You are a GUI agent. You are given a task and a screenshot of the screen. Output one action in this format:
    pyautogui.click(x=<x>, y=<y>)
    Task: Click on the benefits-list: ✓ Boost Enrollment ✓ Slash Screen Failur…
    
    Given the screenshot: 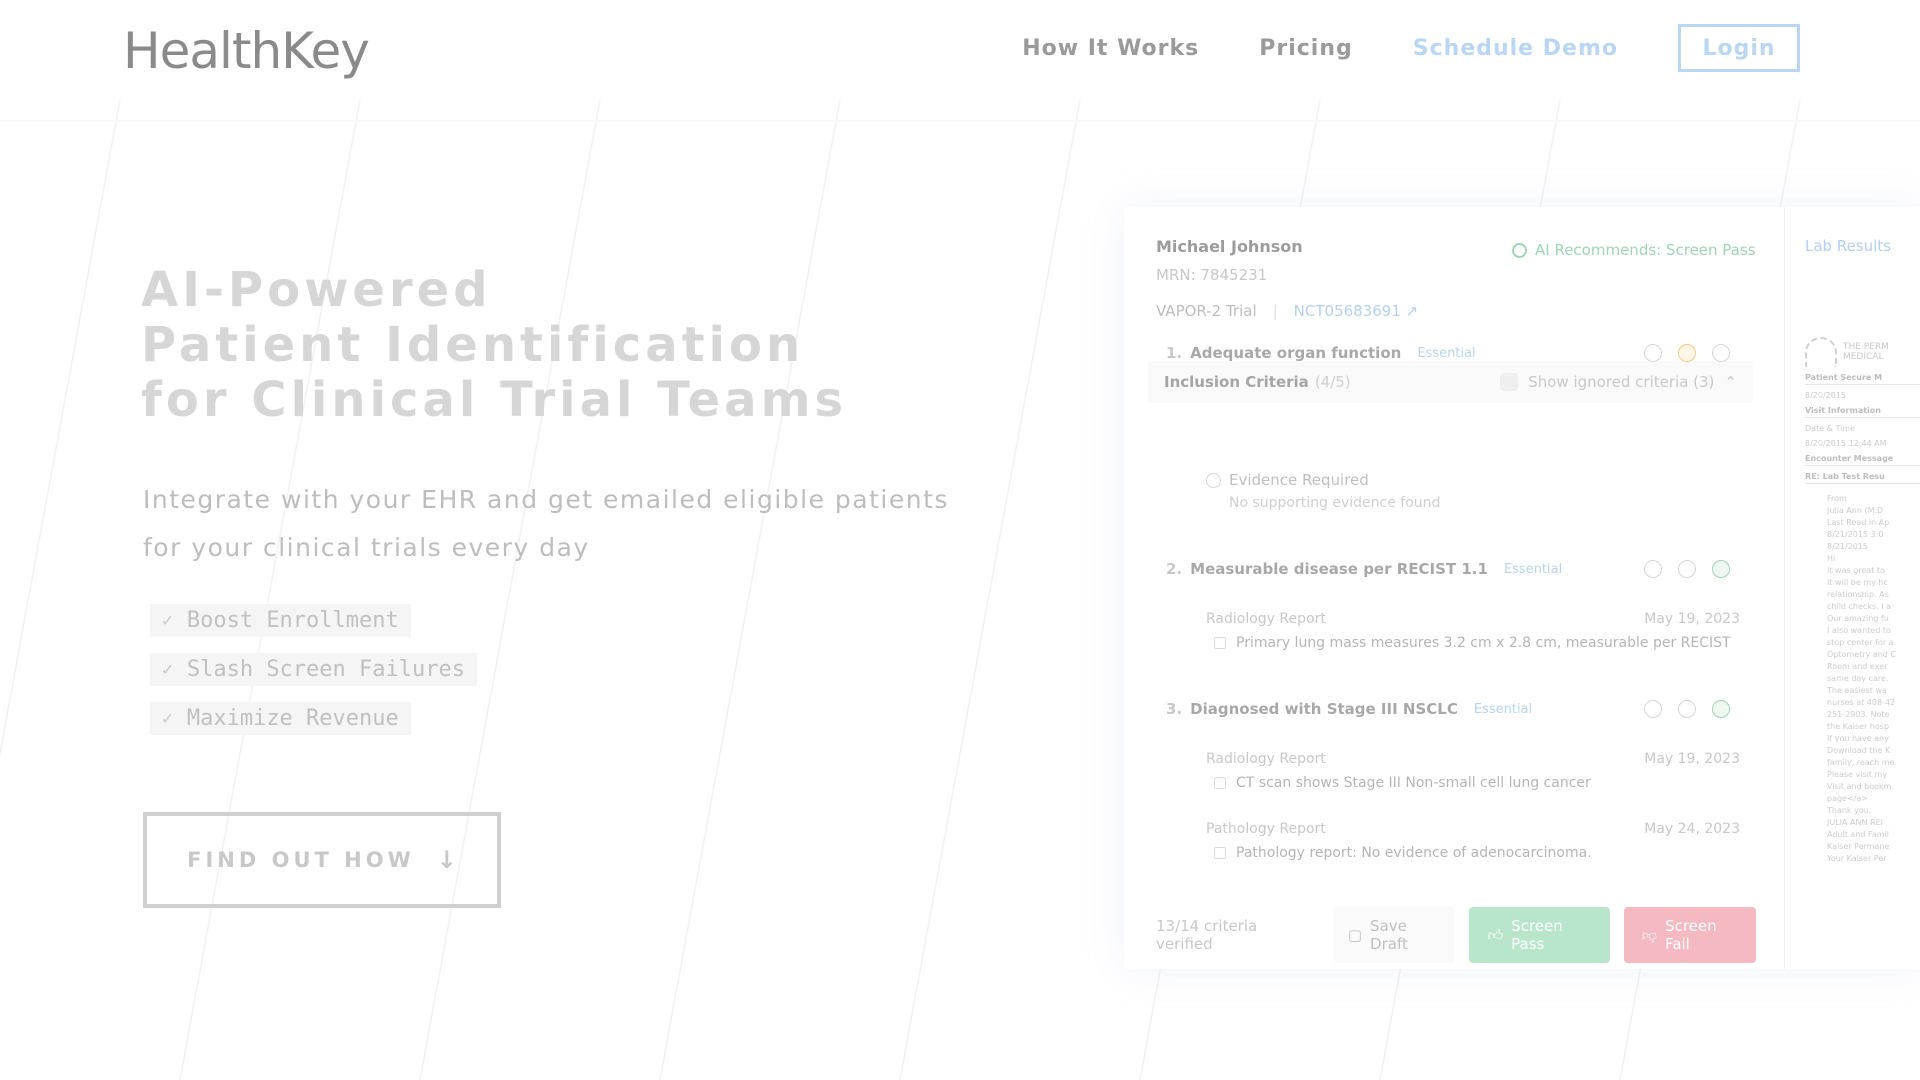 What is the action you would take?
    pyautogui.click(x=313, y=669)
    